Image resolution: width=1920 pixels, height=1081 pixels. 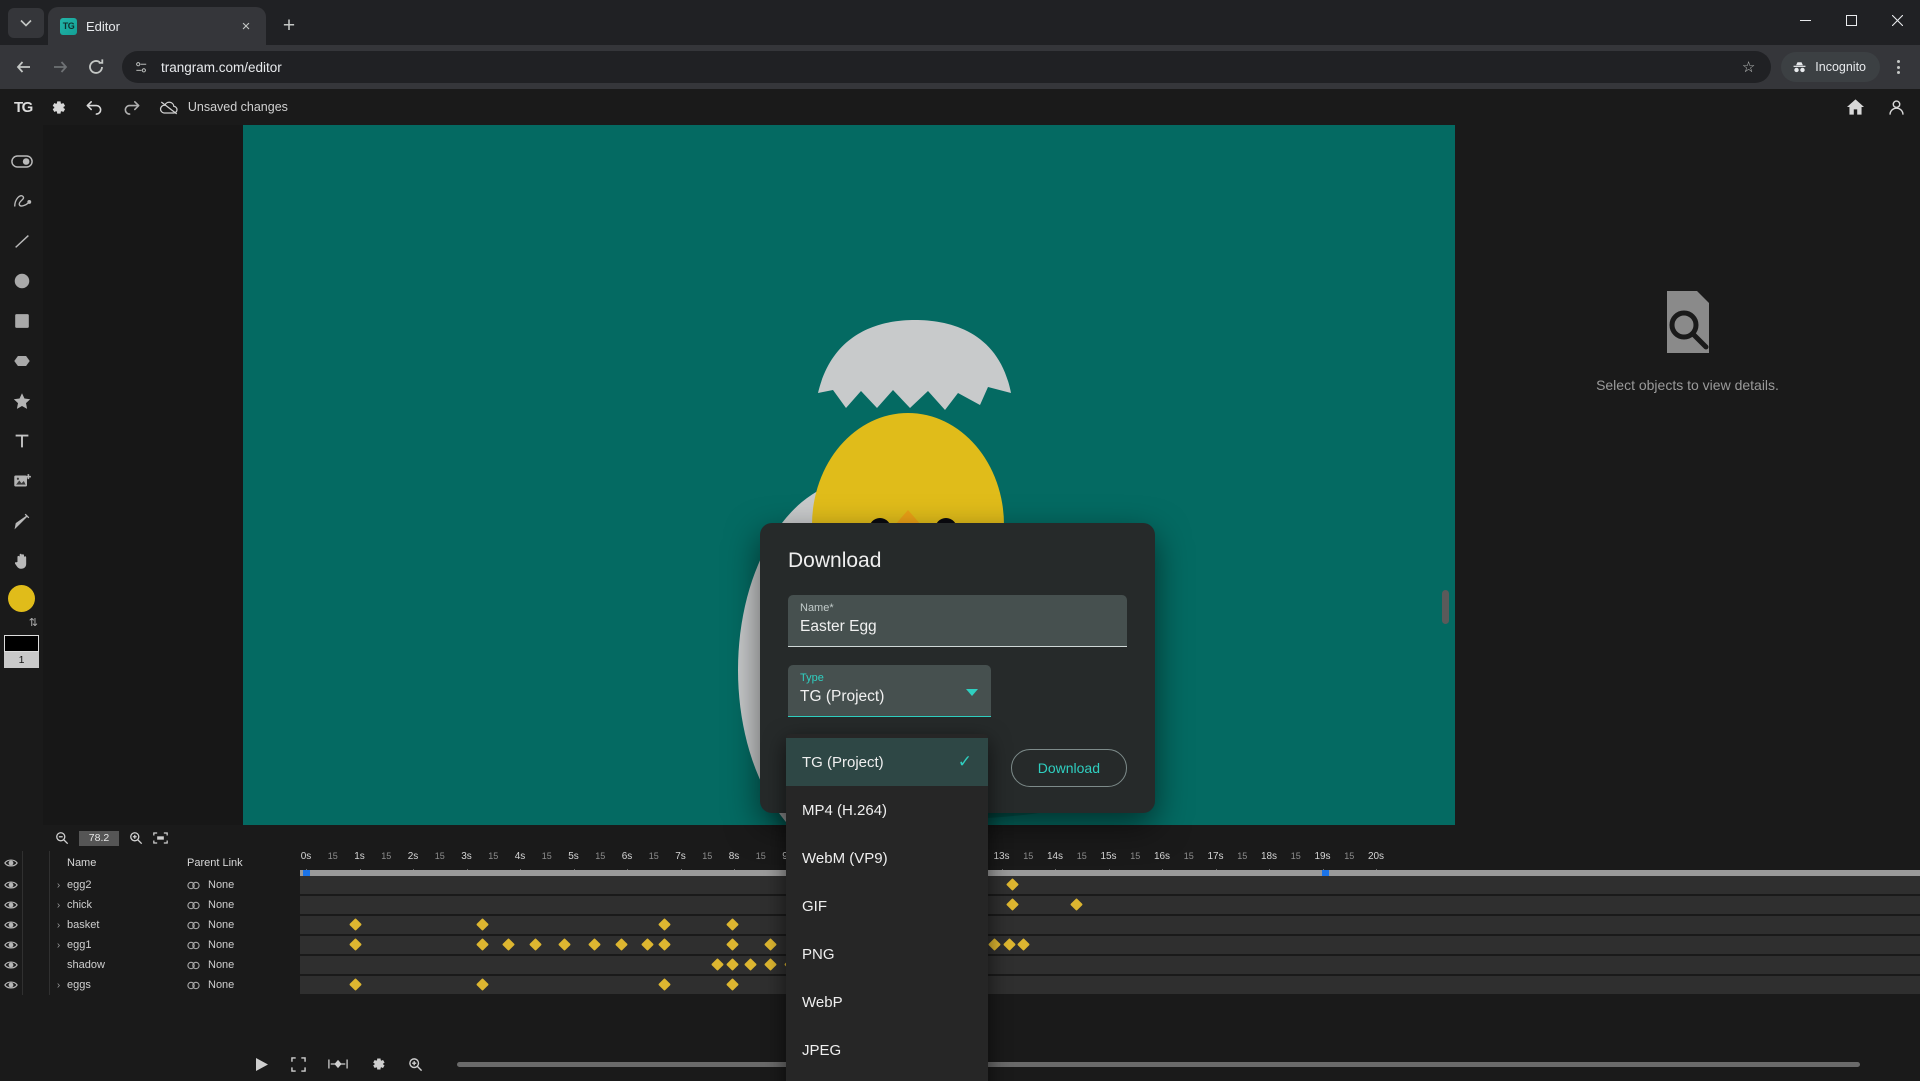 I want to click on incognito-indicator: Incognito, so click(x=1830, y=67).